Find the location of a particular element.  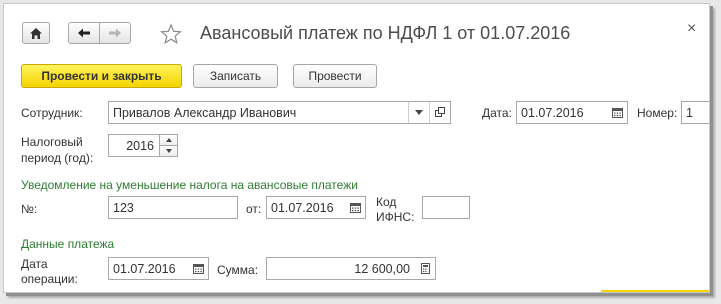

arrow-left-icon is located at coordinates (84, 33).